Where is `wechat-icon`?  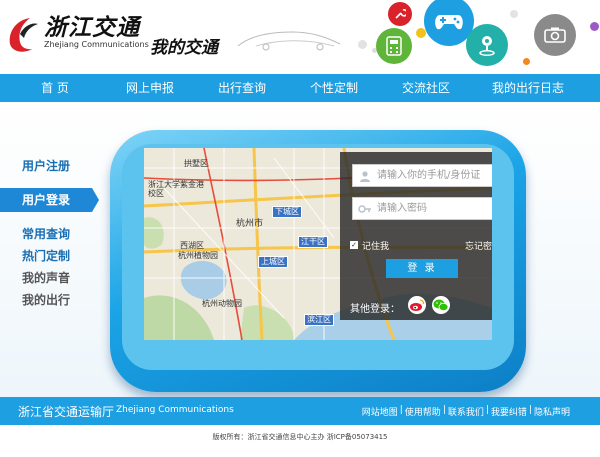
wechat-icon is located at coordinates (441, 305).